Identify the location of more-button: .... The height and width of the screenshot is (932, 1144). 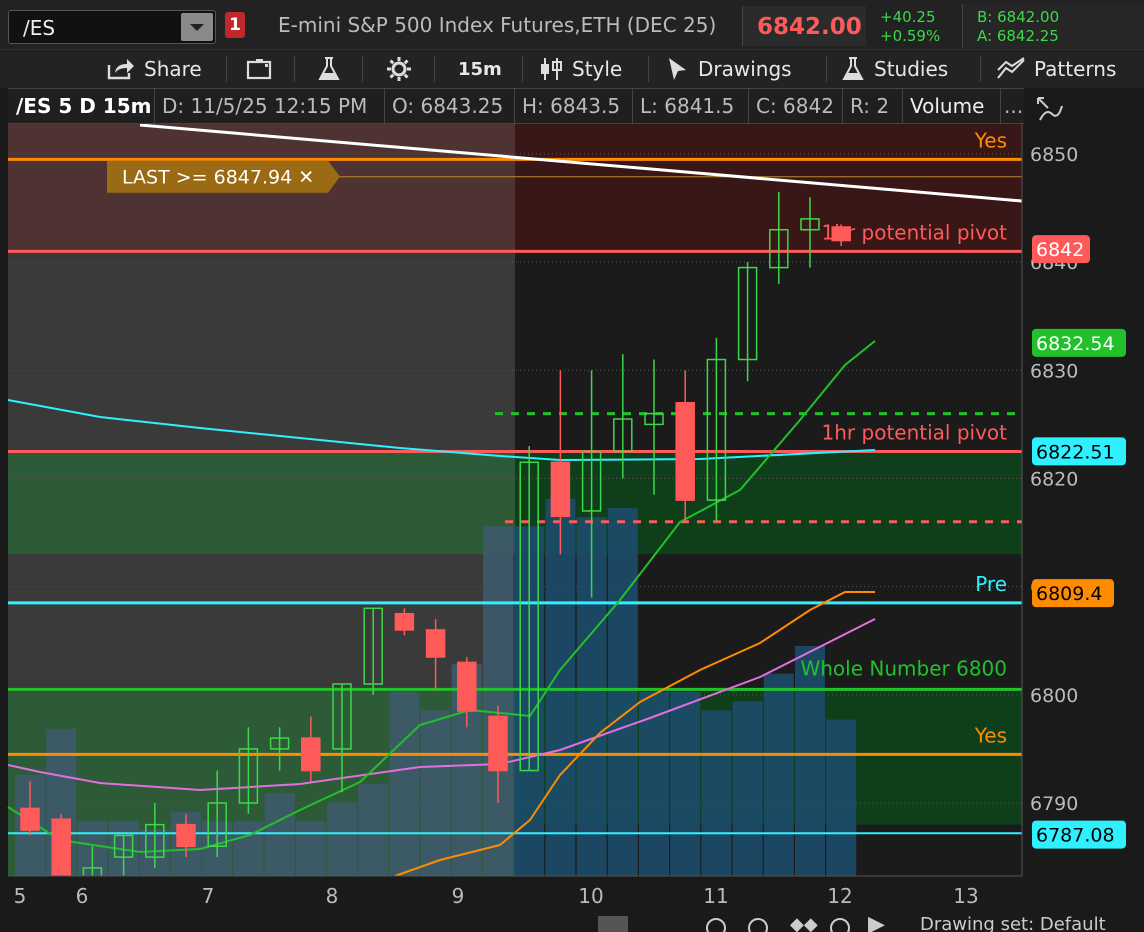
(1013, 106).